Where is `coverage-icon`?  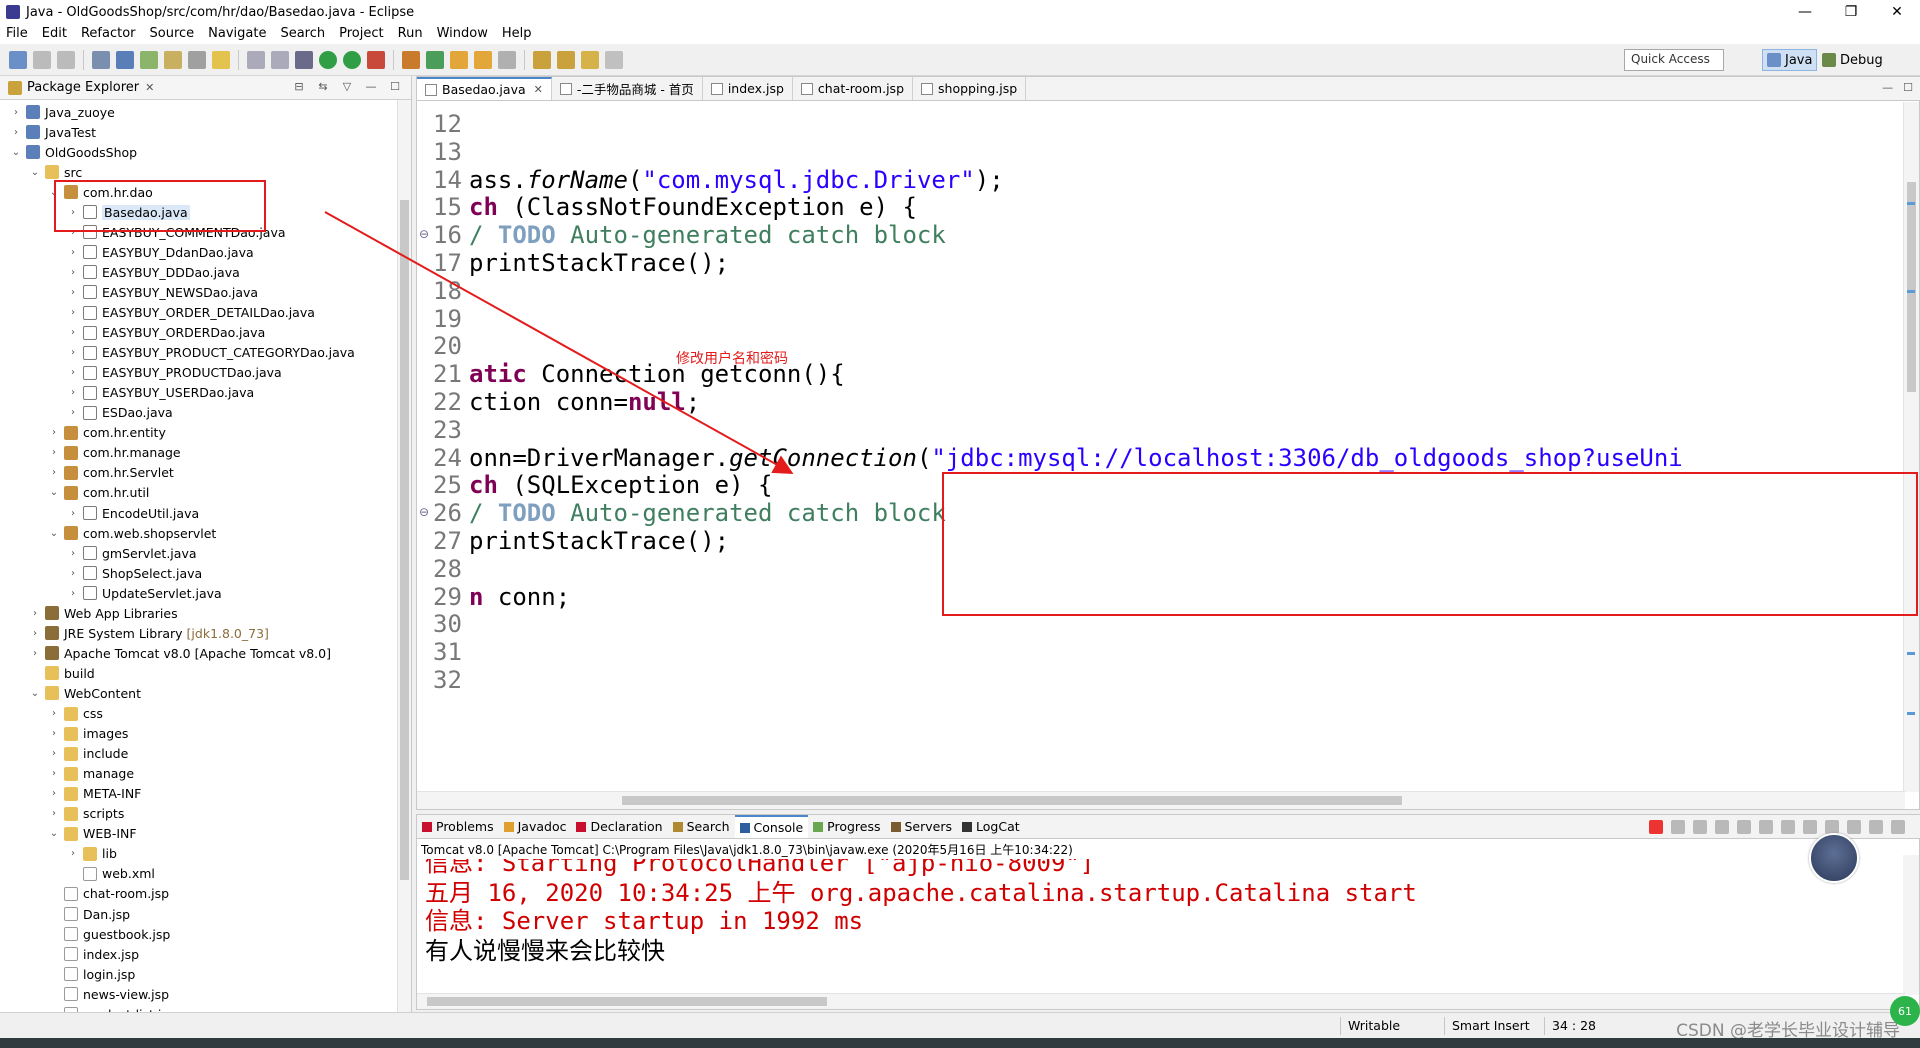 coverage-icon is located at coordinates (352, 59).